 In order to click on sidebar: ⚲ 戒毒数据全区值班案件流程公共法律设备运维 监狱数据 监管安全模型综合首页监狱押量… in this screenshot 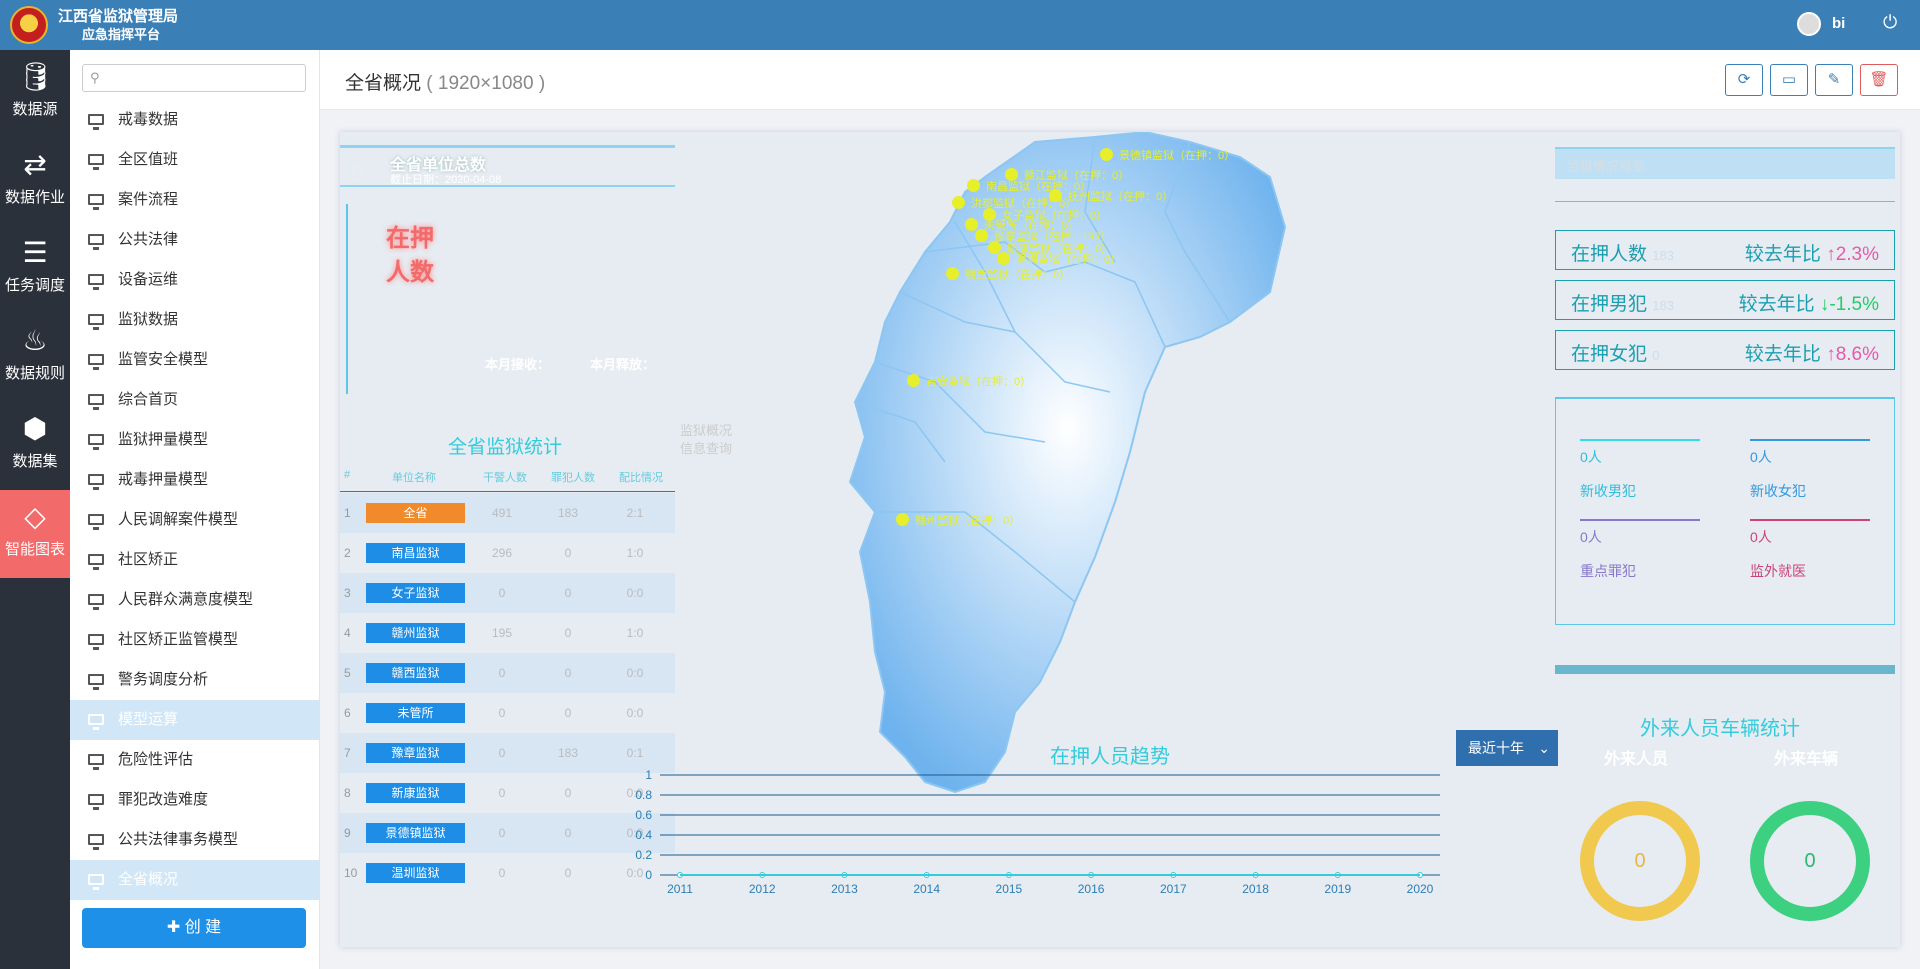, I will do `click(195, 509)`.